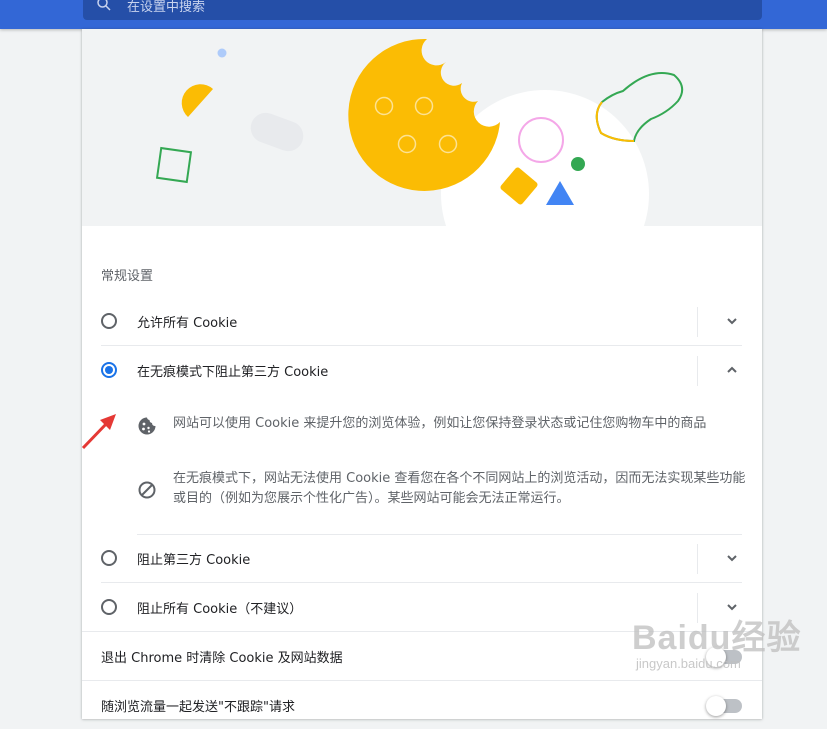 This screenshot has height=729, width=827. Describe the element at coordinates (147, 426) in the screenshot. I see `cookie-icon` at that location.